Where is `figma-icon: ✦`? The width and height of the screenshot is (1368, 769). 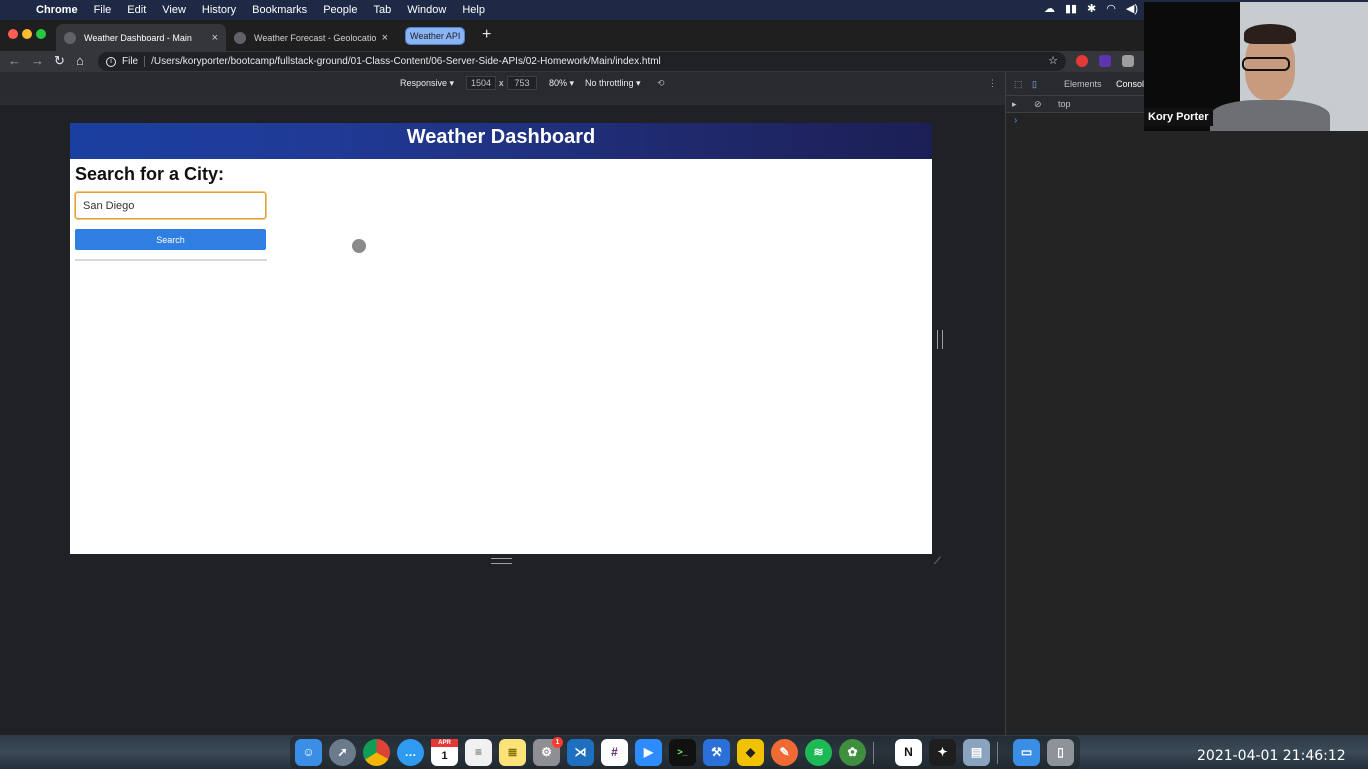
figma-icon: ✦ is located at coordinates (942, 752).